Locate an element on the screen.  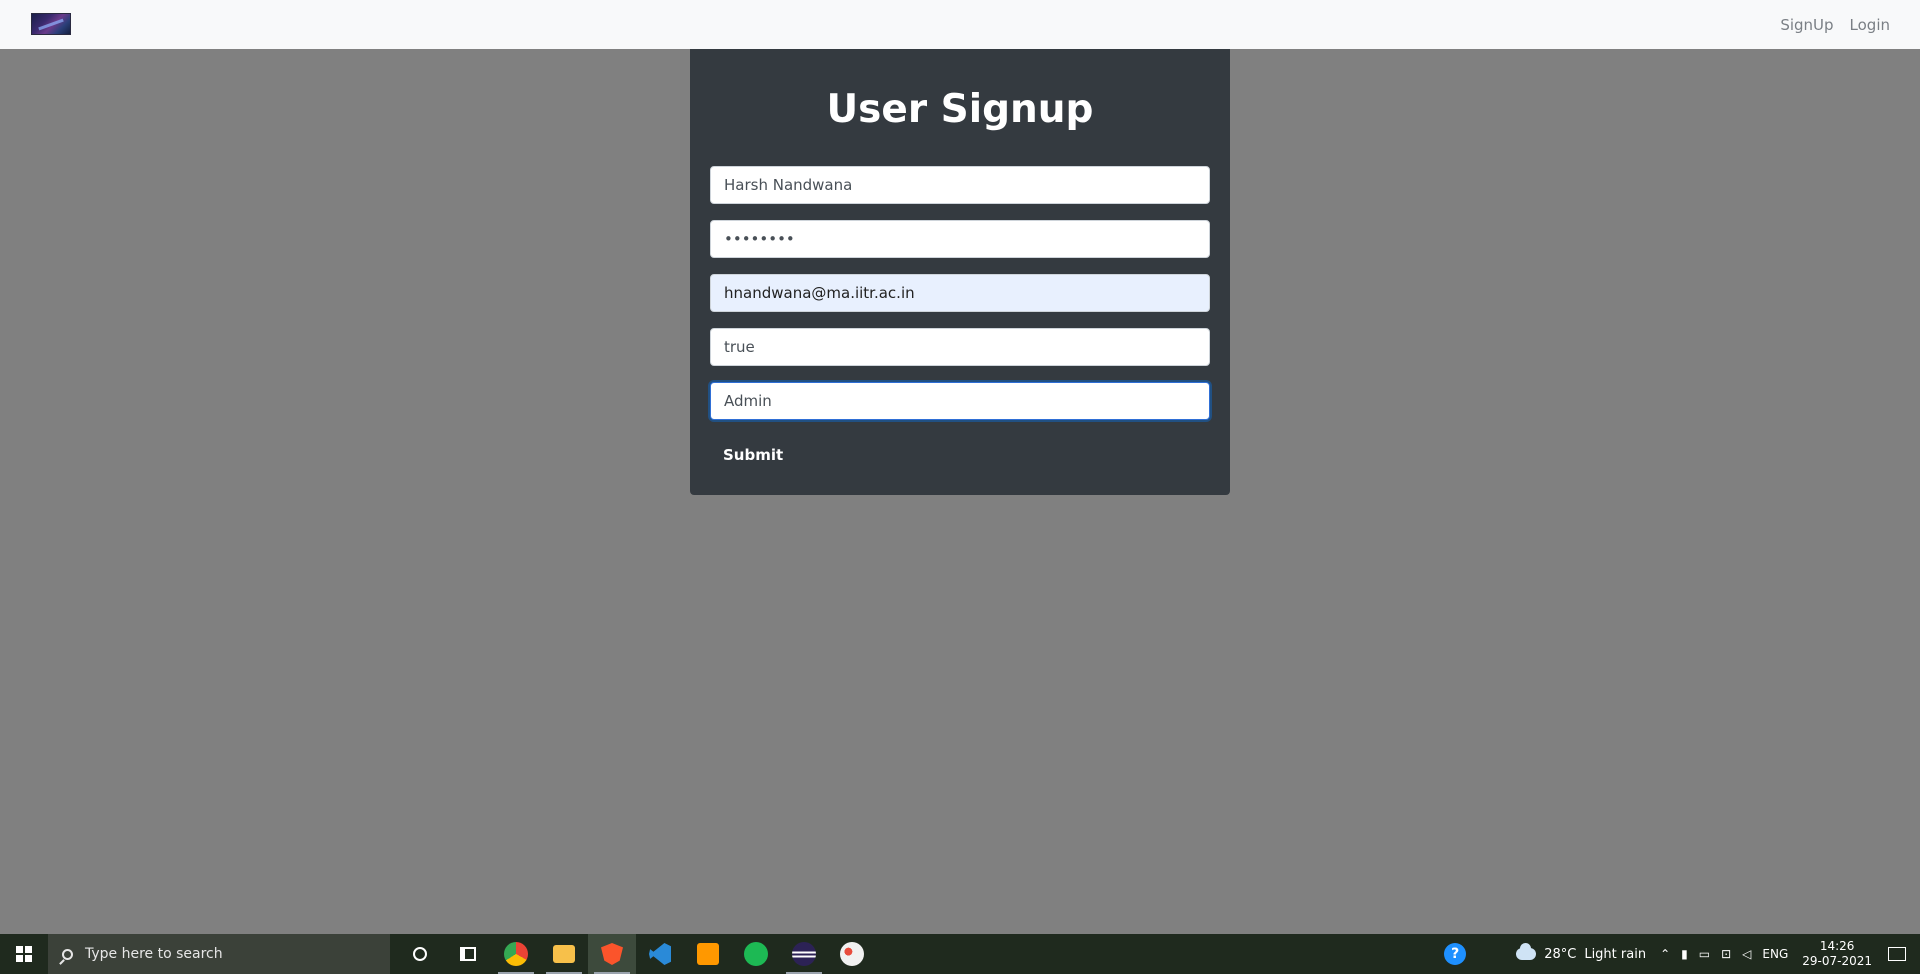
clock-date: 29-07-2021 is located at coordinates (1837, 961).